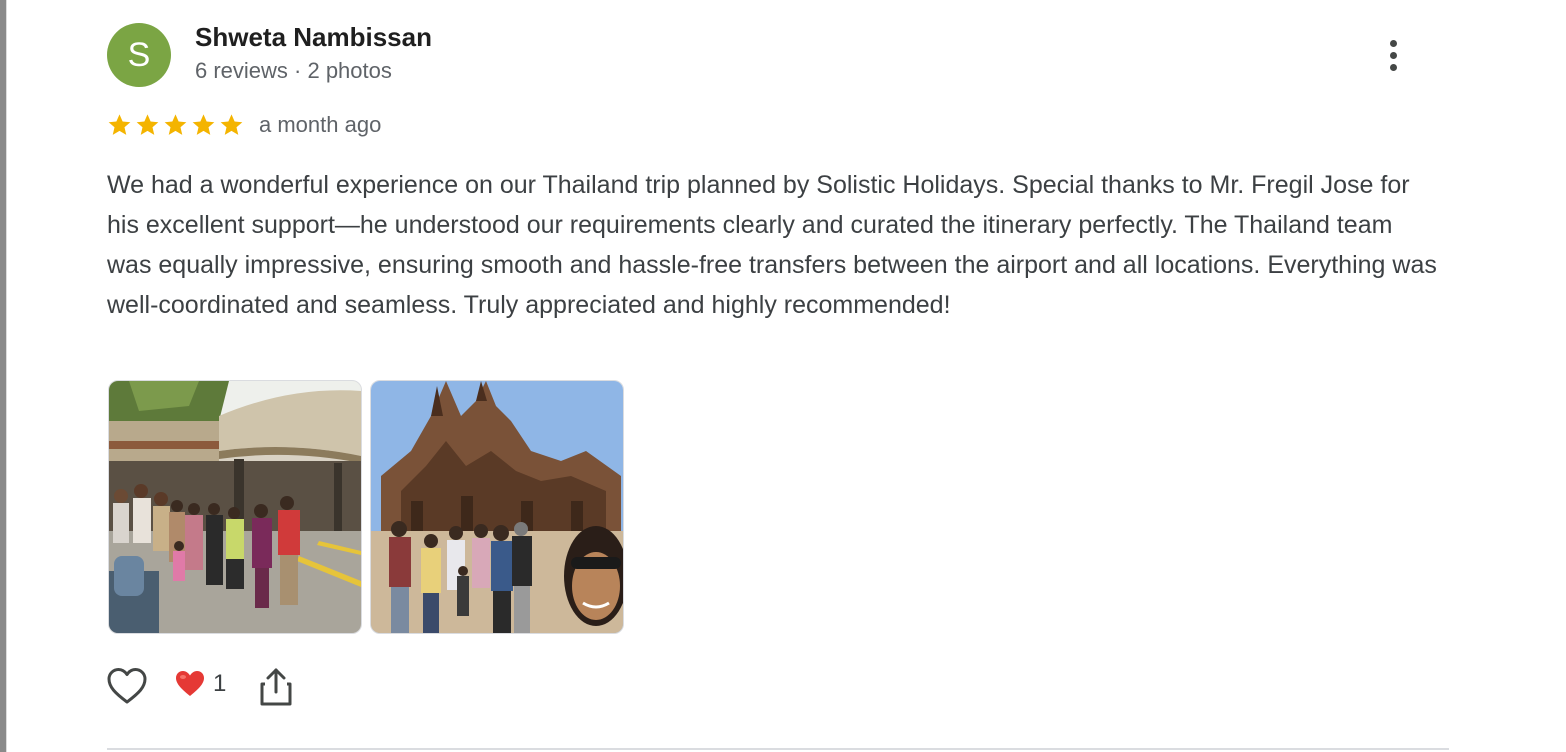  I want to click on avatar-initial: S, so click(139, 54).